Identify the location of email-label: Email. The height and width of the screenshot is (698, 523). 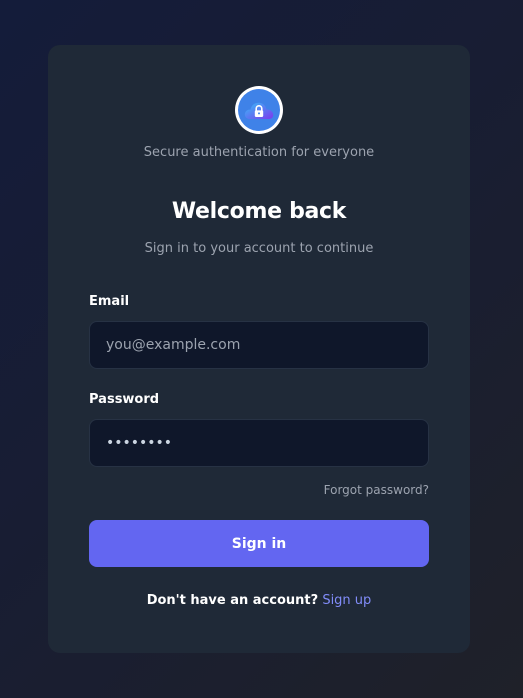
(109, 301).